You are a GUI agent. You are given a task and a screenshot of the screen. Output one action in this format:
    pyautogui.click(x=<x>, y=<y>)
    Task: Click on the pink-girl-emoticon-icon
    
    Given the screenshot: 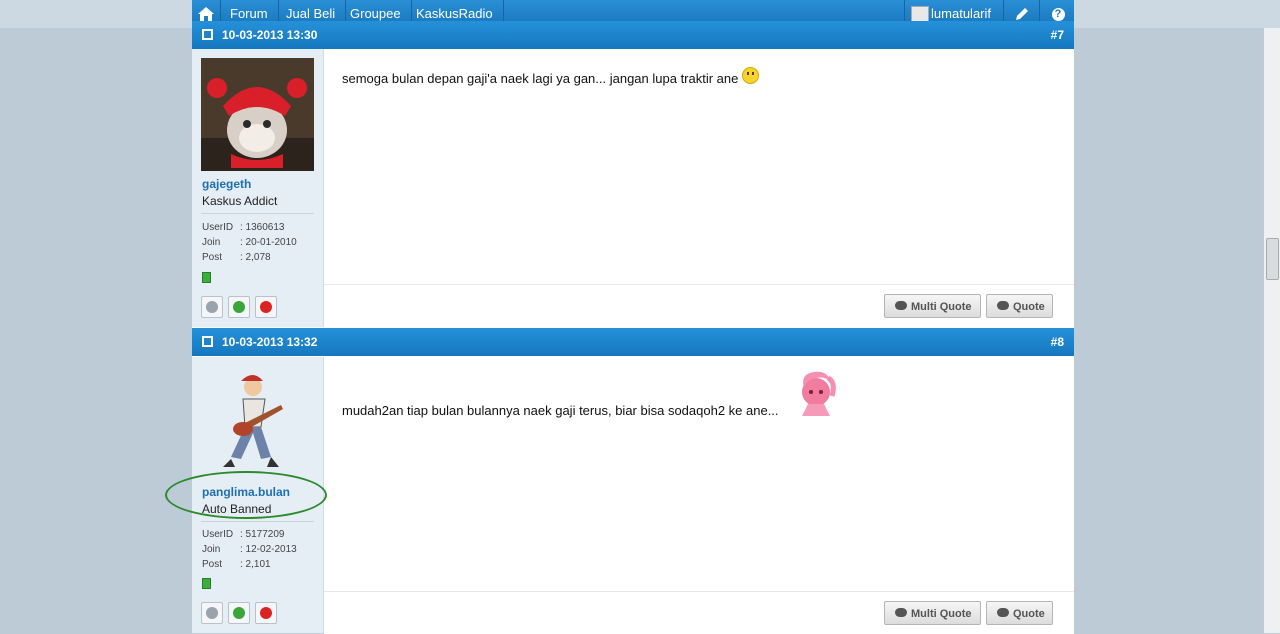 What is the action you would take?
    pyautogui.click(x=819, y=393)
    